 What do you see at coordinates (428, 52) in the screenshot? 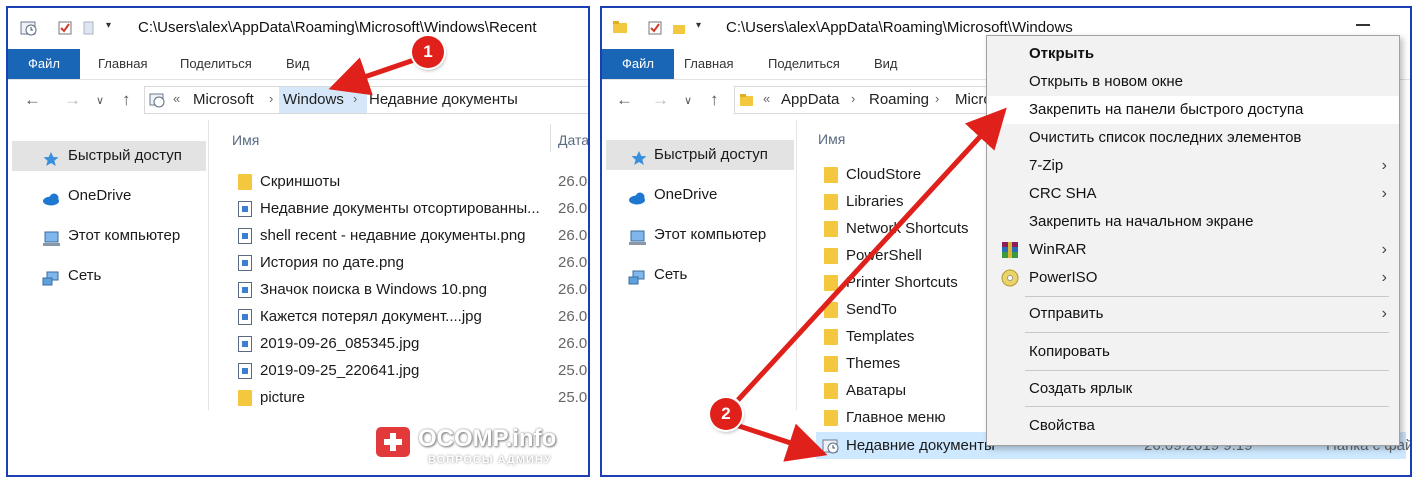
I see `step-badge-1: 1` at bounding box center [428, 52].